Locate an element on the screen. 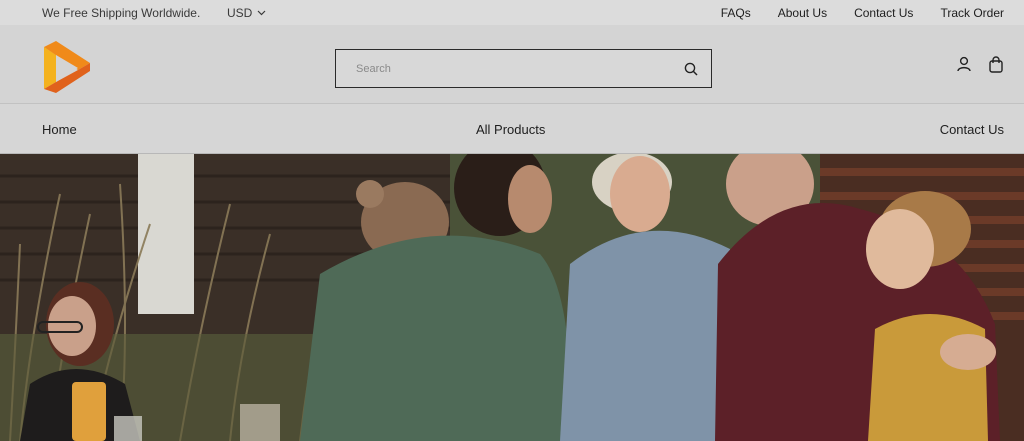 The height and width of the screenshot is (441, 1024). nav-home: Home is located at coordinates (59, 129).